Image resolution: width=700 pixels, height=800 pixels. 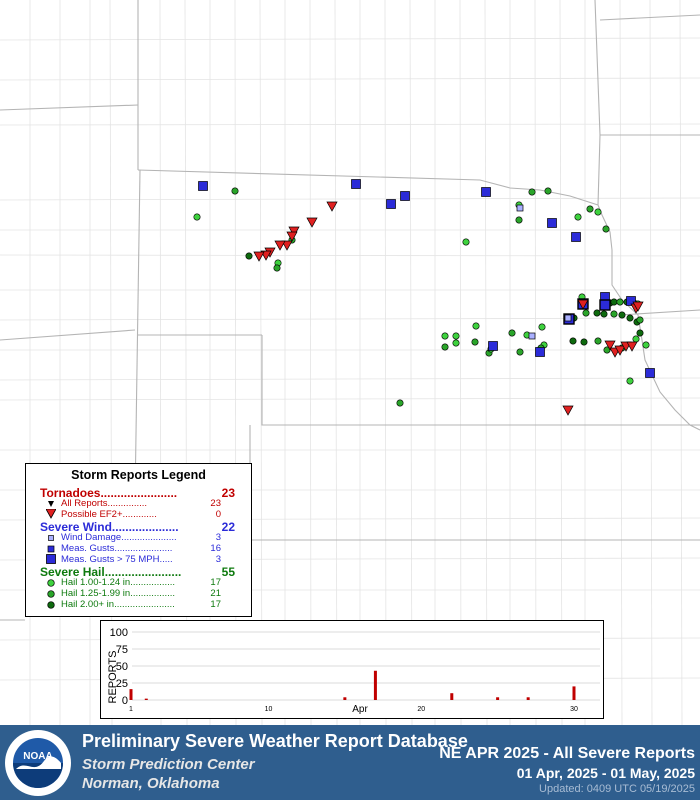 What do you see at coordinates (168, 764) in the screenshot?
I see `footer-org: Storm Prediction Center` at bounding box center [168, 764].